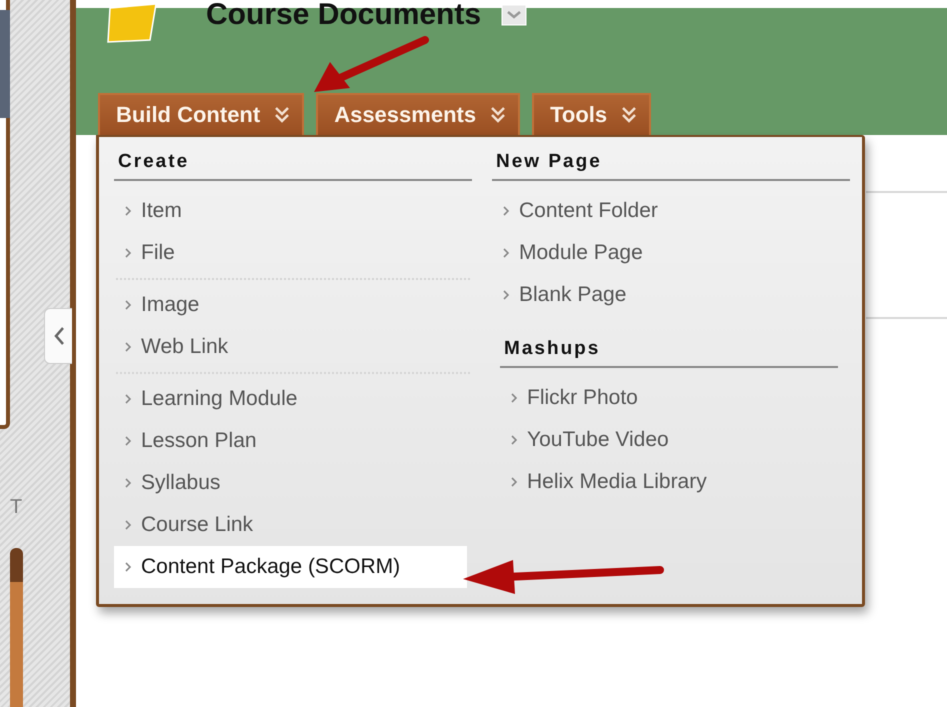  Describe the element at coordinates (418, 114) in the screenshot. I see `menu-tab: Assessments` at that location.